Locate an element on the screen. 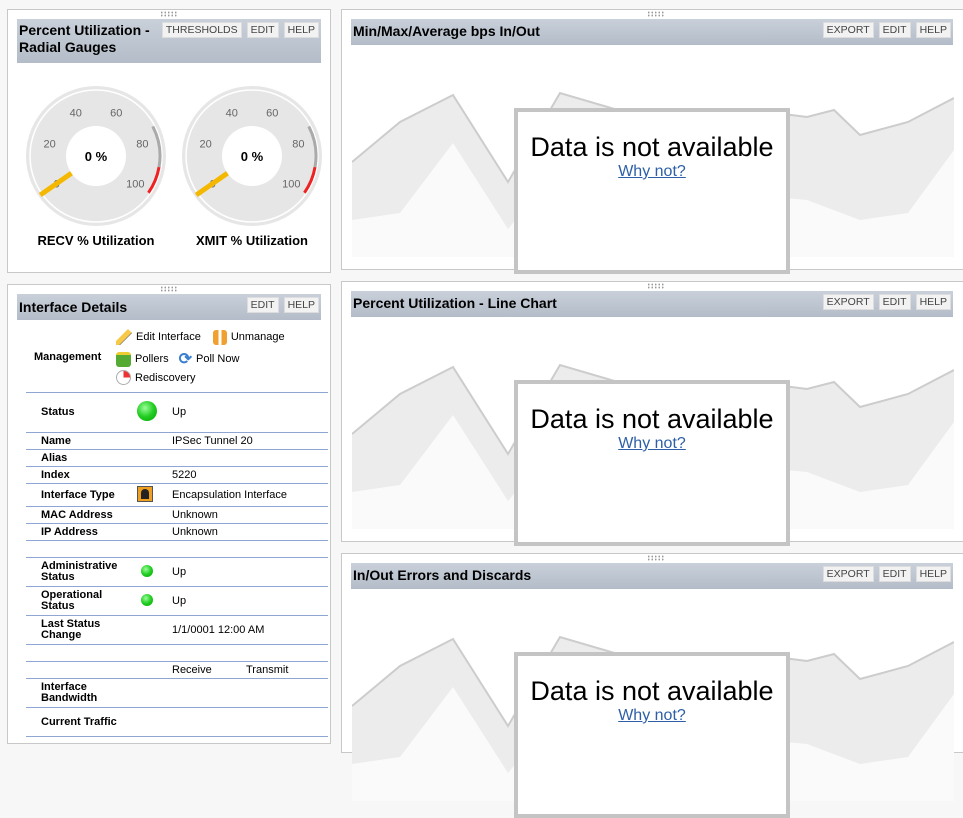 The width and height of the screenshot is (963, 818). table-row: Interface Type Encapsulation Interface is located at coordinates (177, 495).